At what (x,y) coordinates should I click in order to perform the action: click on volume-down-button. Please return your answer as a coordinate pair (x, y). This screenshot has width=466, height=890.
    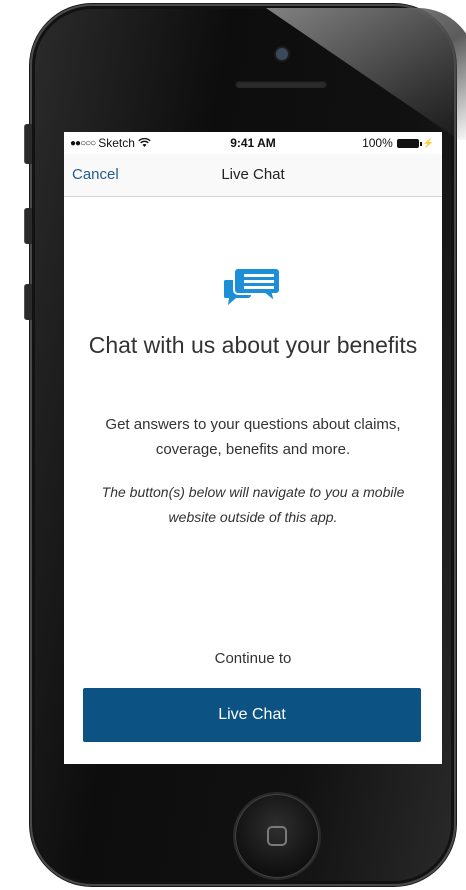
    Looking at the image, I should click on (28, 302).